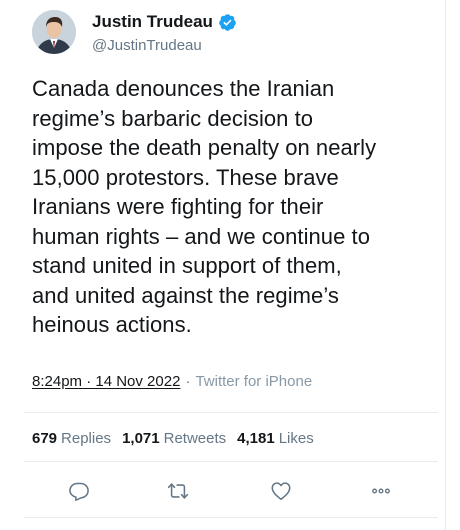 This screenshot has height=530, width=460. What do you see at coordinates (227, 22) in the screenshot?
I see `verified-badge-icon` at bounding box center [227, 22].